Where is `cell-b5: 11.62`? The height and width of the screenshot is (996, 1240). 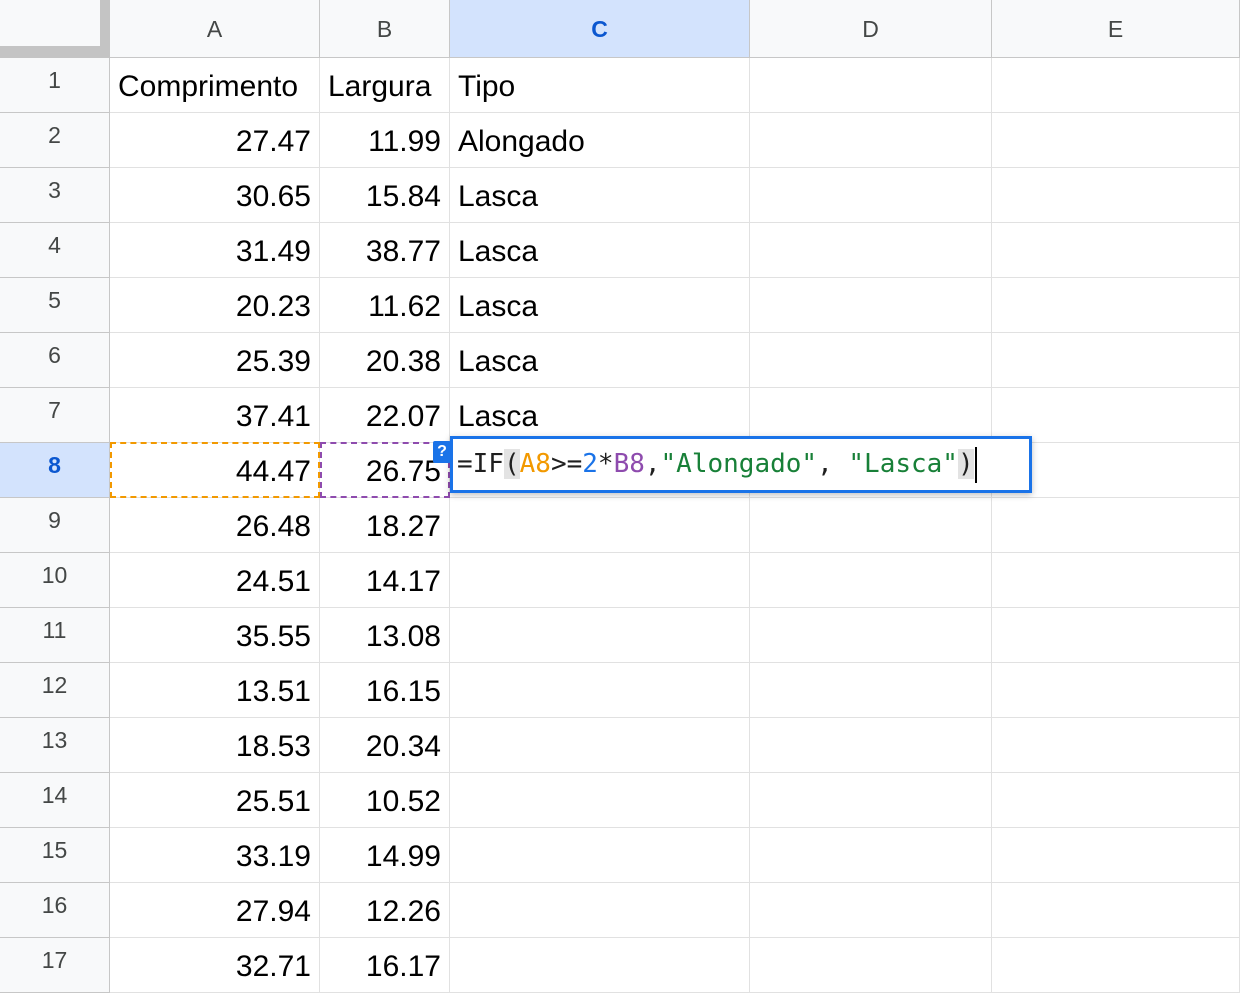
cell-b5: 11.62 is located at coordinates (385, 305).